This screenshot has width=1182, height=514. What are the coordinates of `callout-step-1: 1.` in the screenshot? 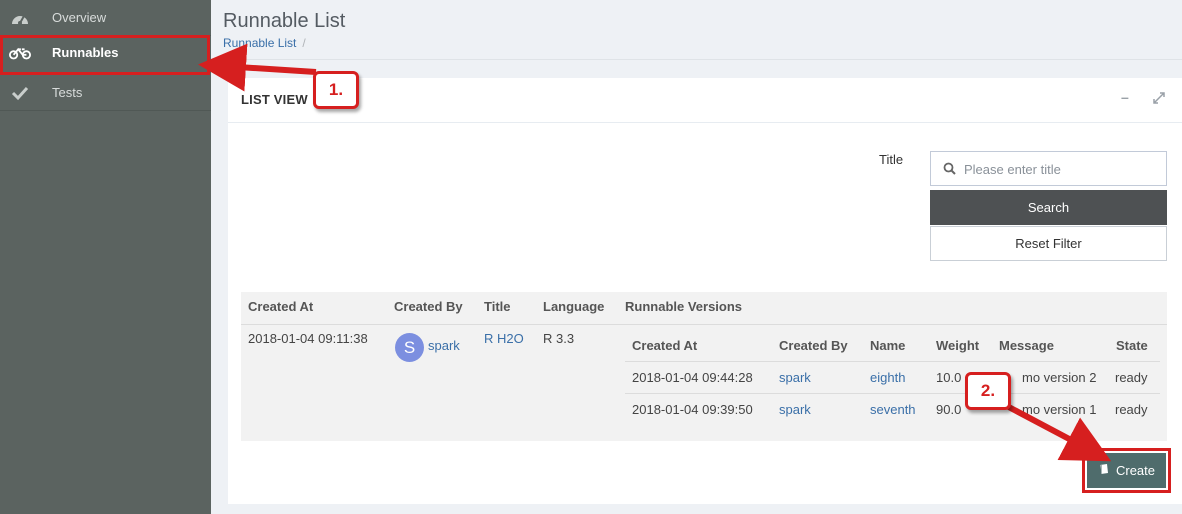 It's located at (336, 90).